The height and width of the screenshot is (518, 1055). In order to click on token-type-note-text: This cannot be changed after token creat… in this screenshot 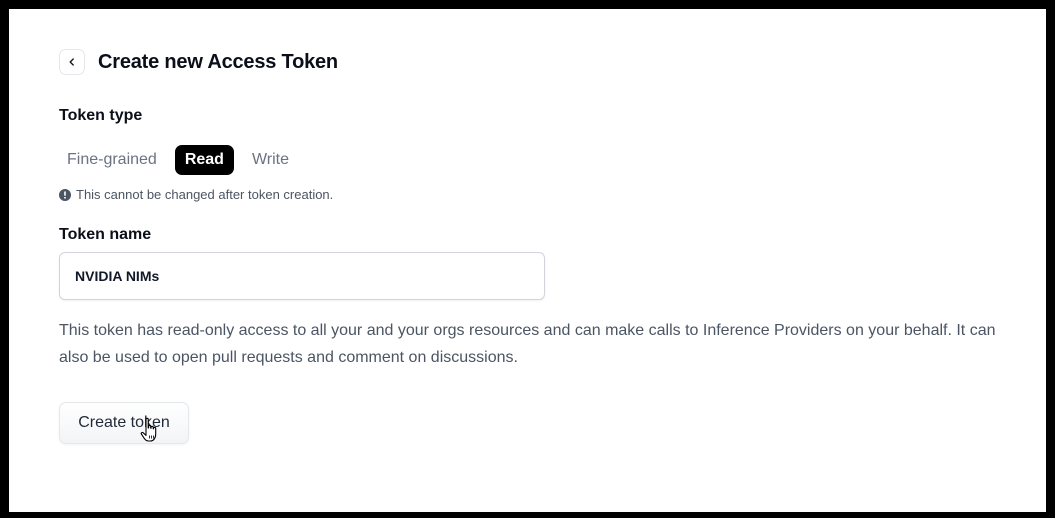, I will do `click(205, 194)`.